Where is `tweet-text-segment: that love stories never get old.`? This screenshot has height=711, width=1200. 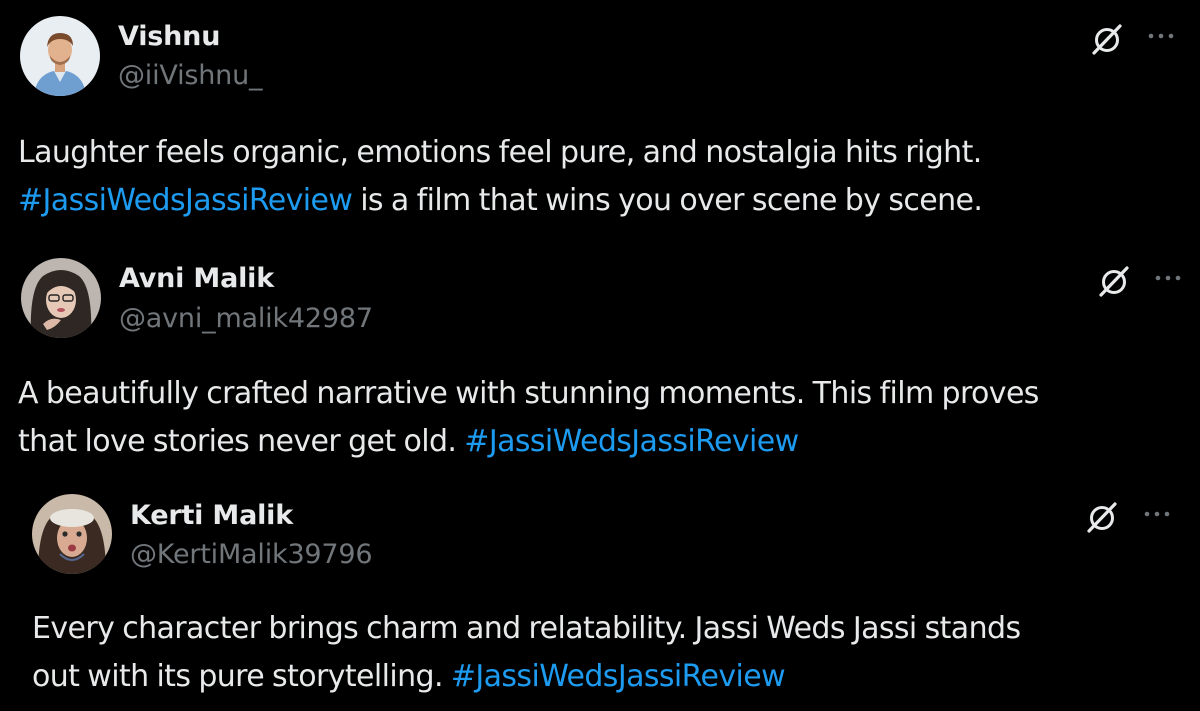 tweet-text-segment: that love stories never get old. is located at coordinates (241, 441).